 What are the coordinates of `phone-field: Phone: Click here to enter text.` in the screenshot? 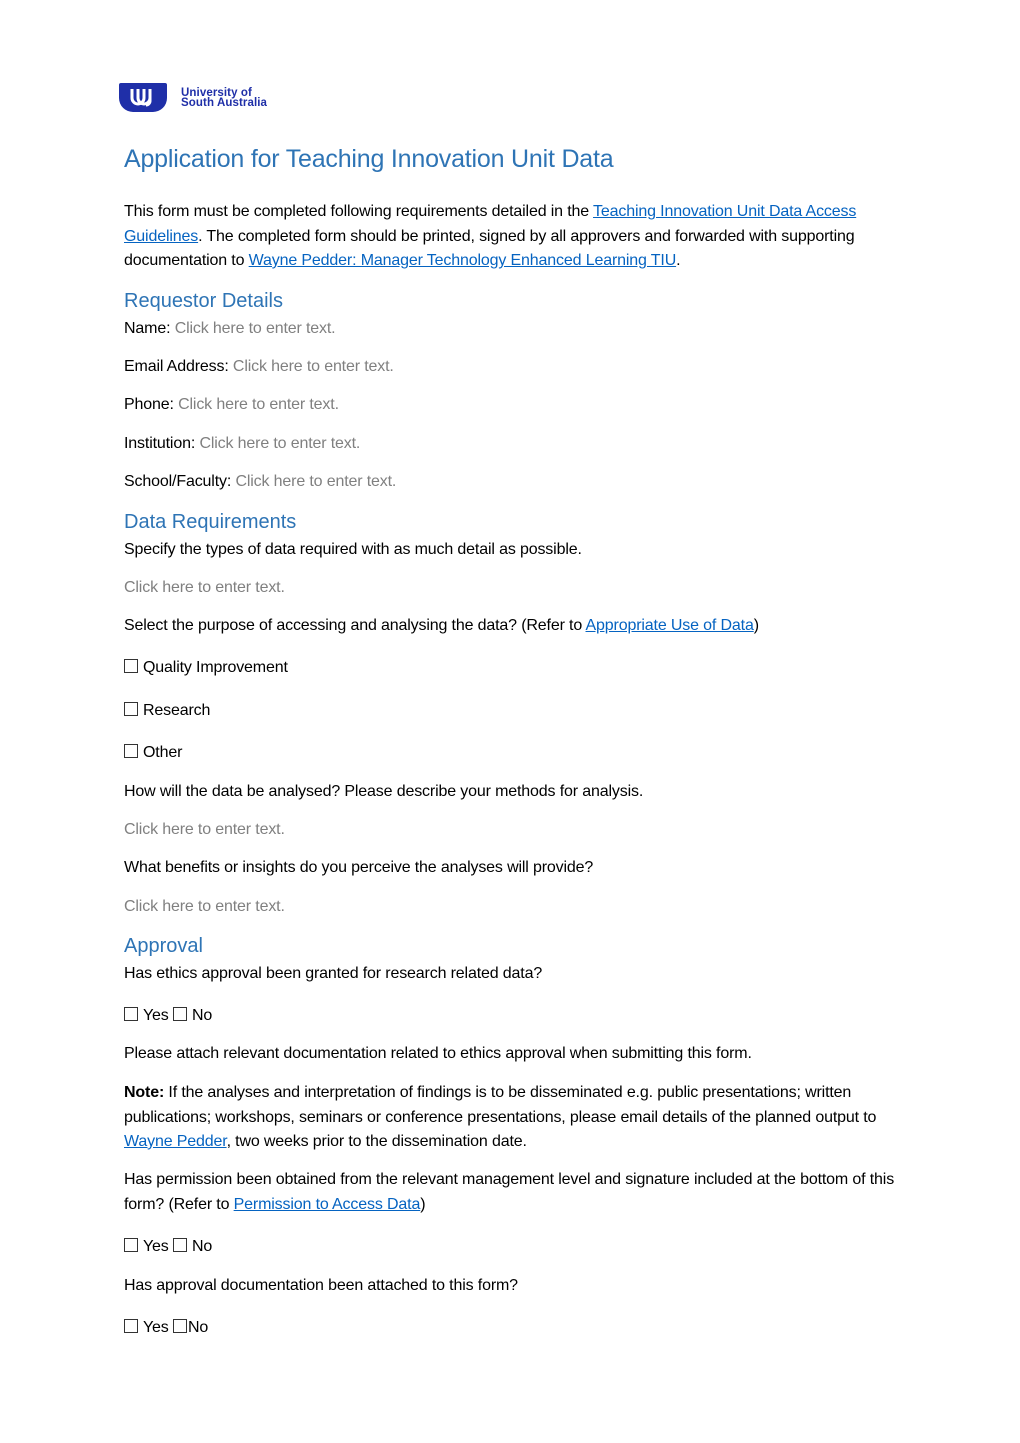 It's located at (514, 405).